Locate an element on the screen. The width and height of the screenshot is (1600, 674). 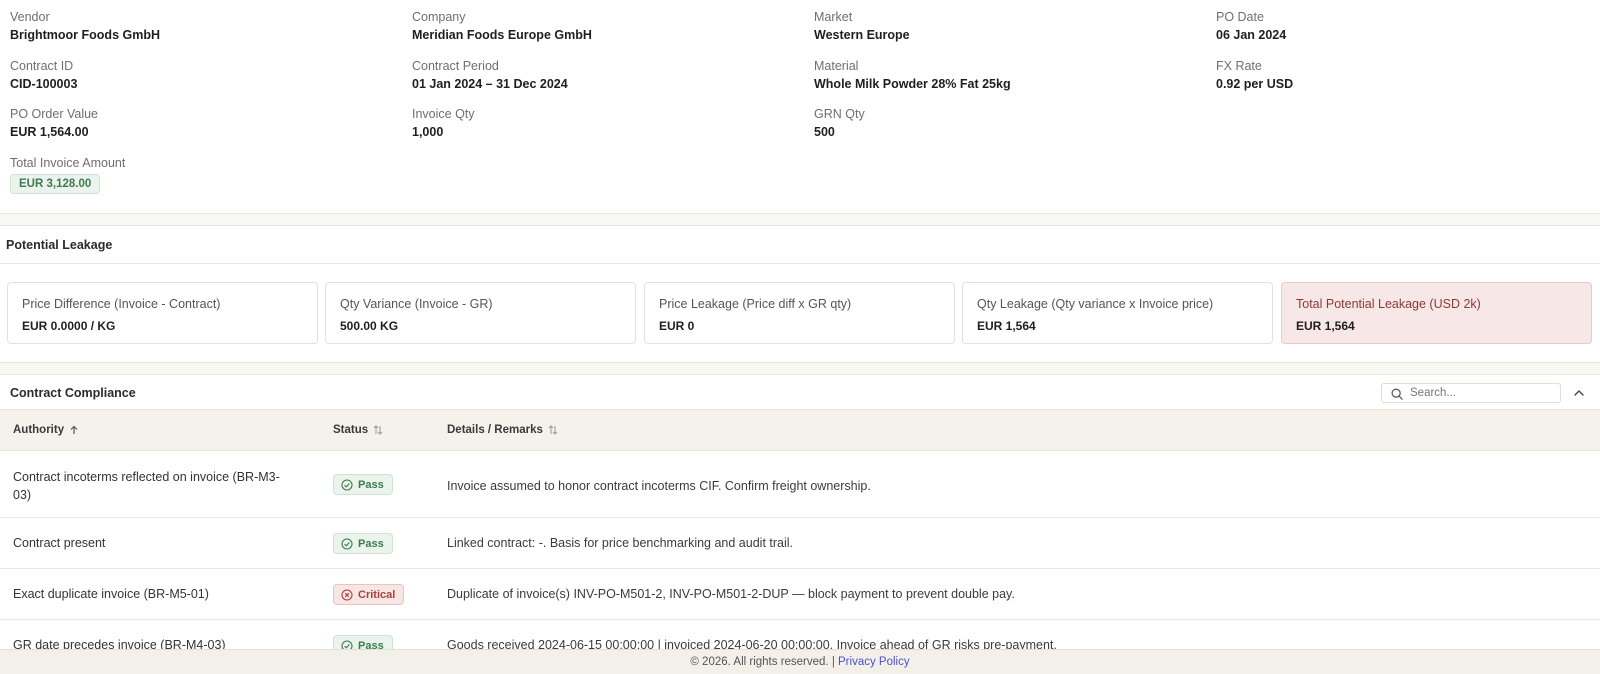
field-label: Market is located at coordinates (833, 17).